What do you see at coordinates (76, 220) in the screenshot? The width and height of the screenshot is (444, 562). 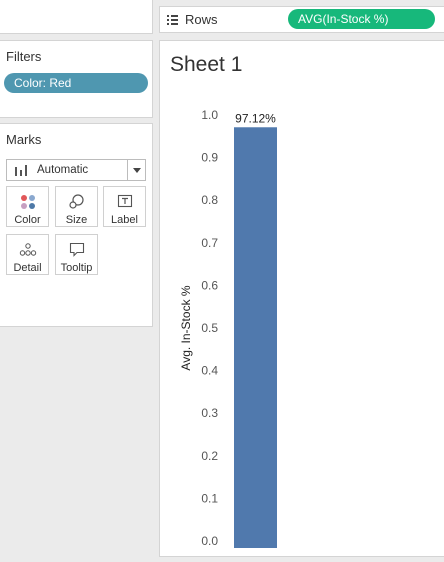 I see `size-button-label: Size` at bounding box center [76, 220].